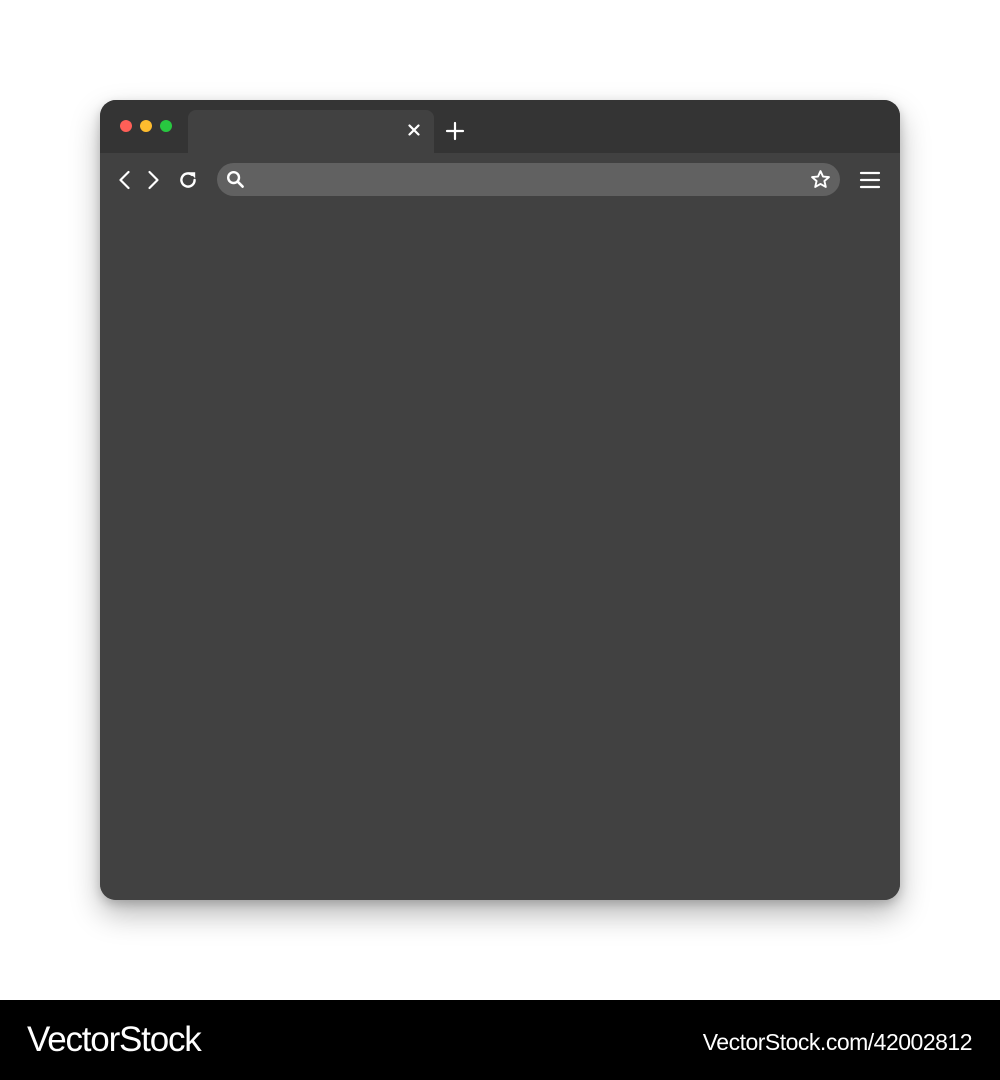  I want to click on watermark-image-ref: VectorStock.com/42002812, so click(837, 1042).